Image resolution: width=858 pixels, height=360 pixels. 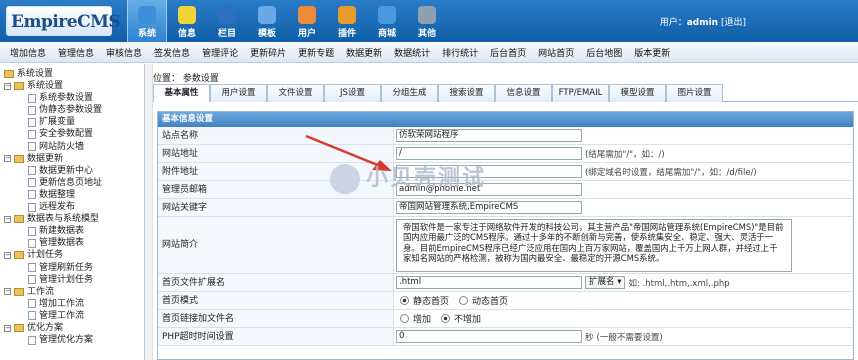 What do you see at coordinates (580, 93) in the screenshot?
I see `tab: FTP/EMAIL` at bounding box center [580, 93].